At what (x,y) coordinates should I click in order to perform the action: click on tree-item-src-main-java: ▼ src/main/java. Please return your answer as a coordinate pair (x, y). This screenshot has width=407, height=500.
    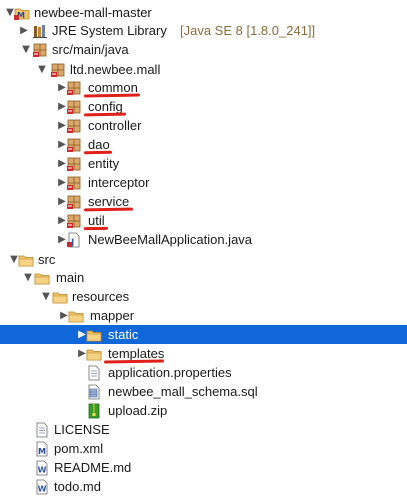
    Looking at the image, I should click on (203, 49).